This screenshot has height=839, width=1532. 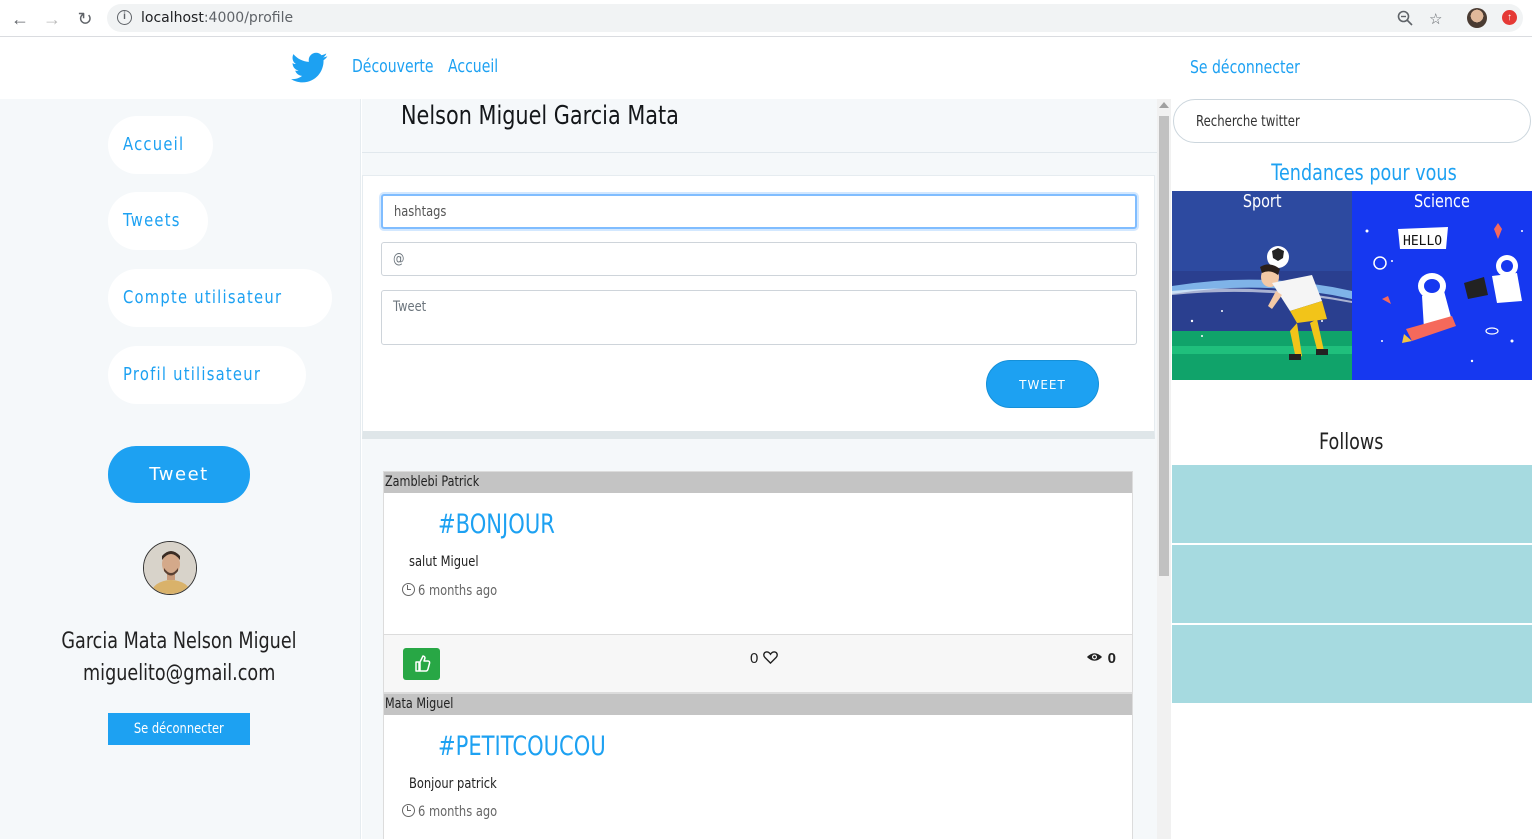 What do you see at coordinates (309, 68) in the screenshot?
I see `twitter-bird-icon` at bounding box center [309, 68].